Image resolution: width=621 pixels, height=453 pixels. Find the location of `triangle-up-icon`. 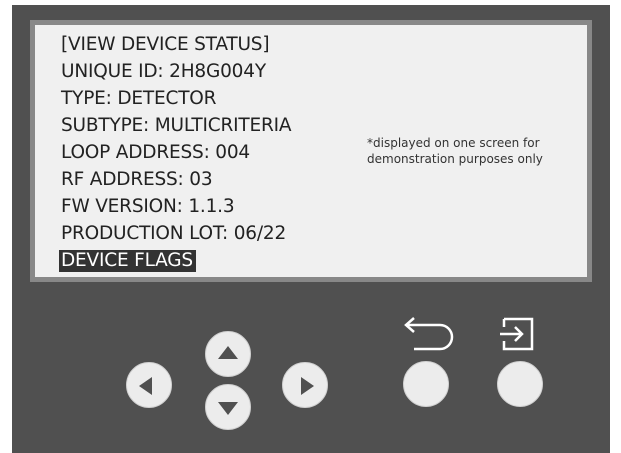

triangle-up-icon is located at coordinates (228, 352).